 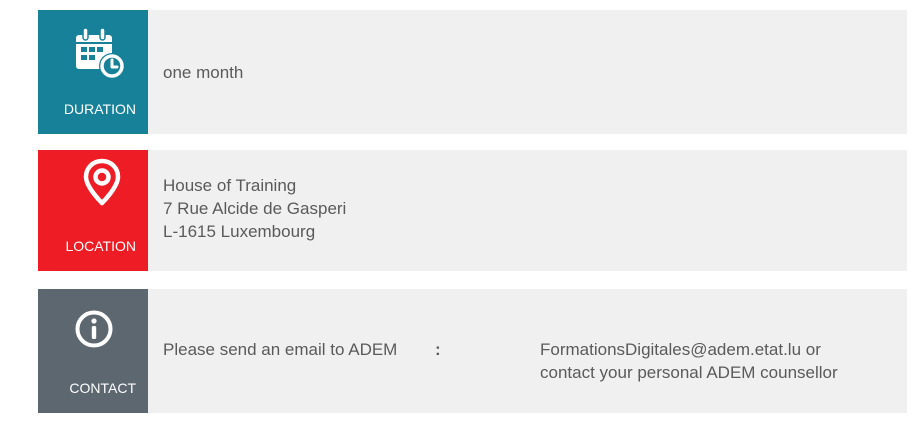 I want to click on duration-value: one month, so click(x=203, y=72).